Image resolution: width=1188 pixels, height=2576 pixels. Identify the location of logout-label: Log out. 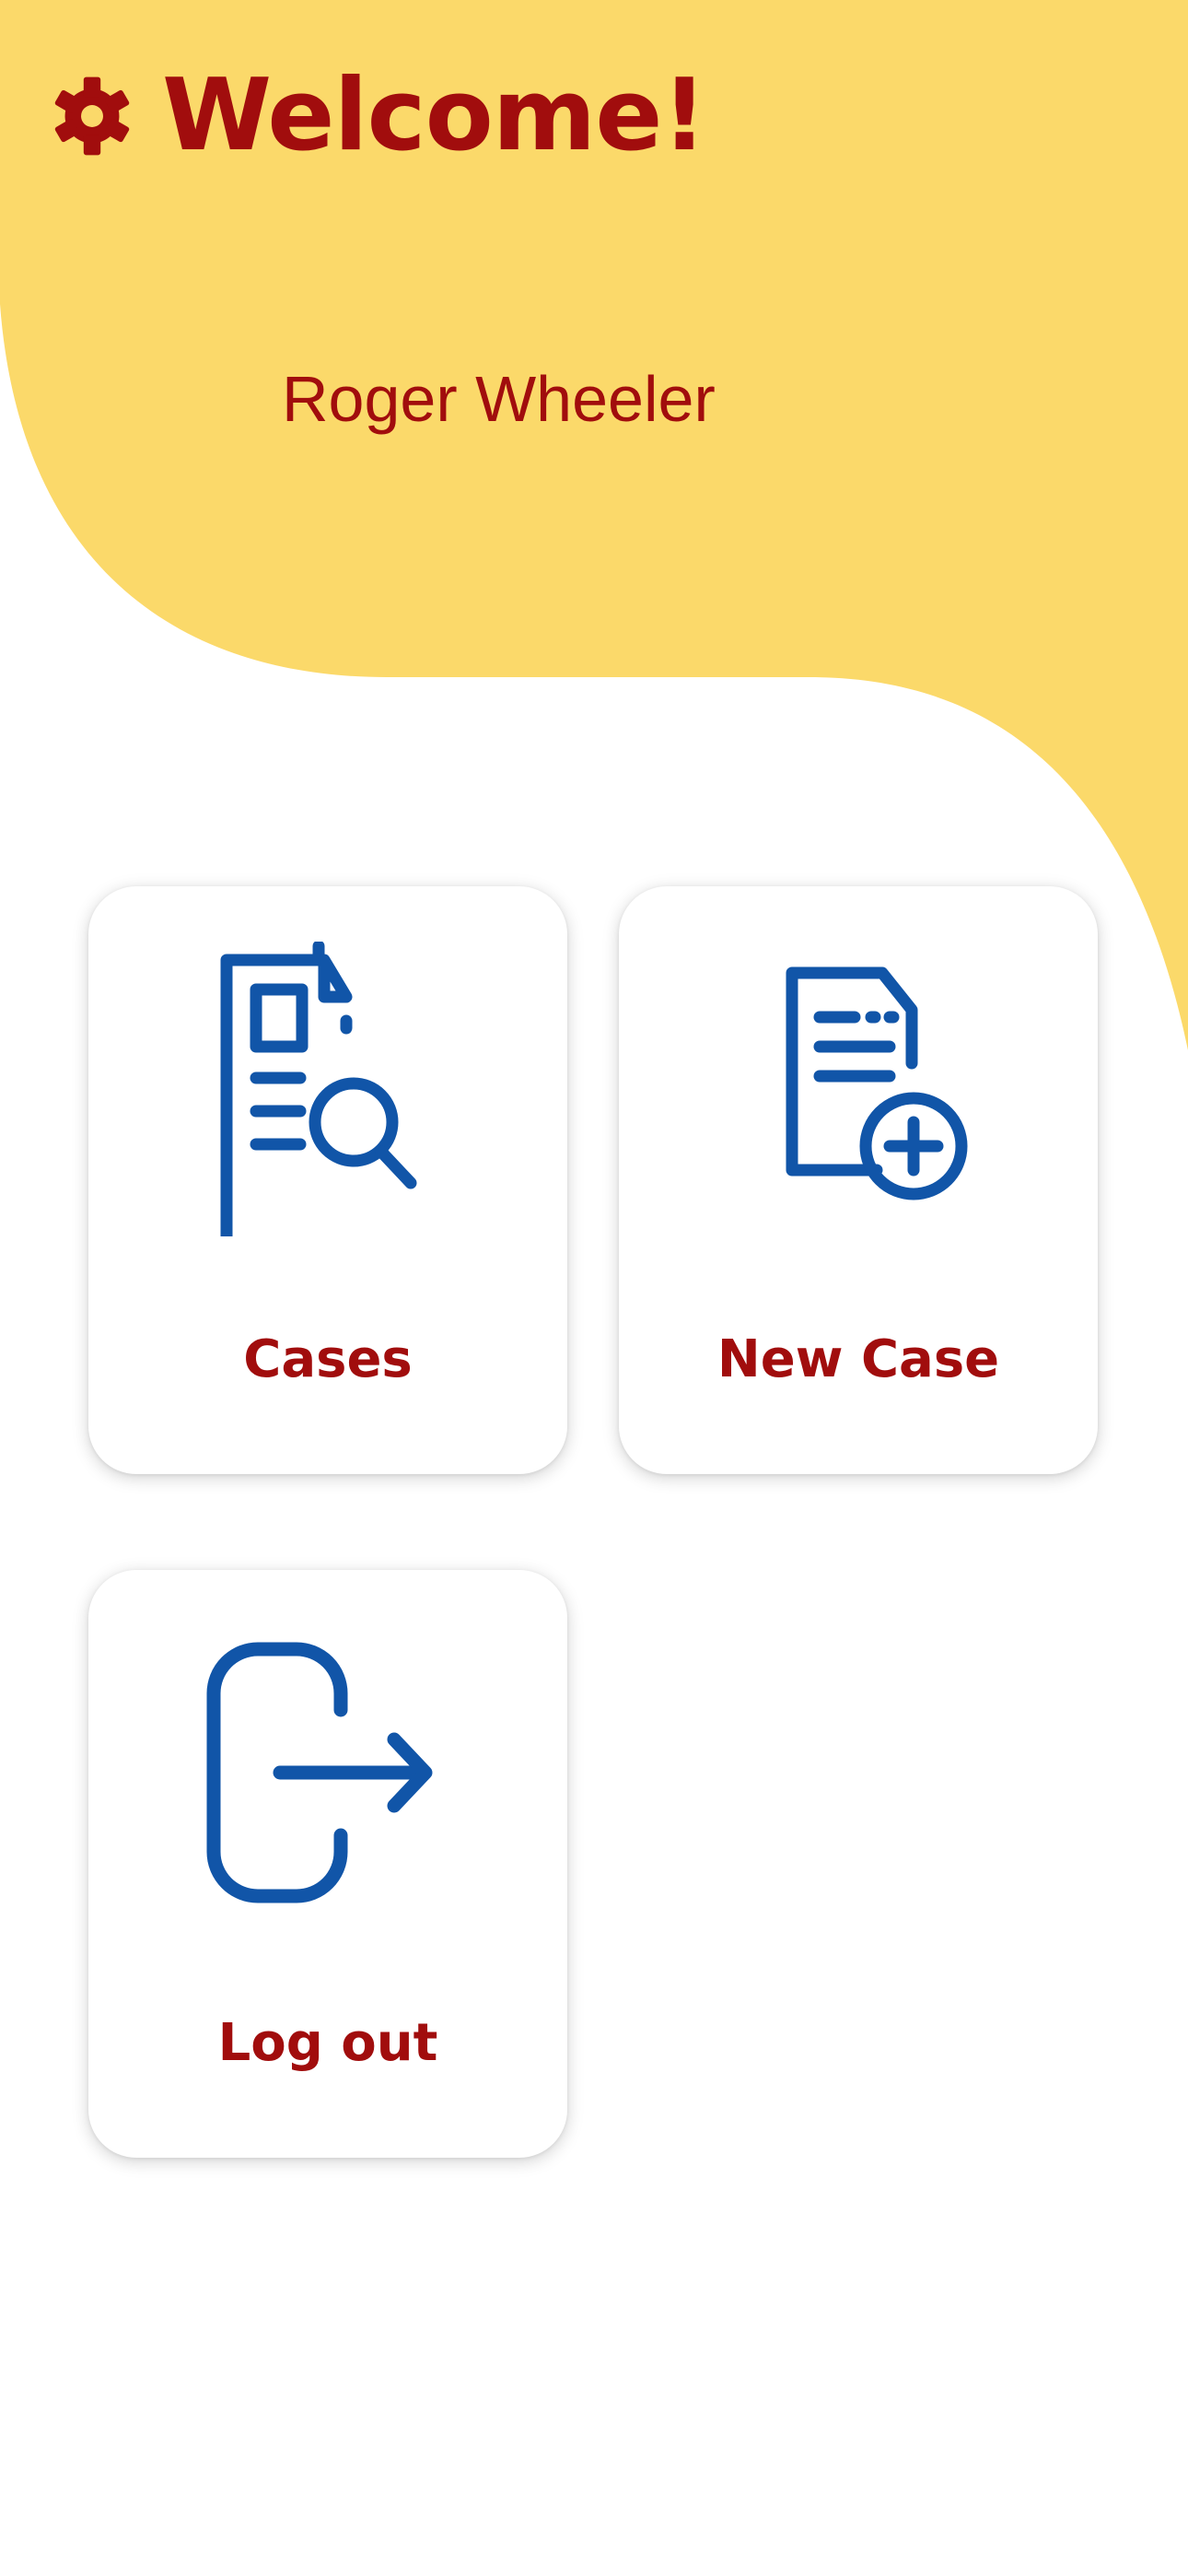
(327, 2043).